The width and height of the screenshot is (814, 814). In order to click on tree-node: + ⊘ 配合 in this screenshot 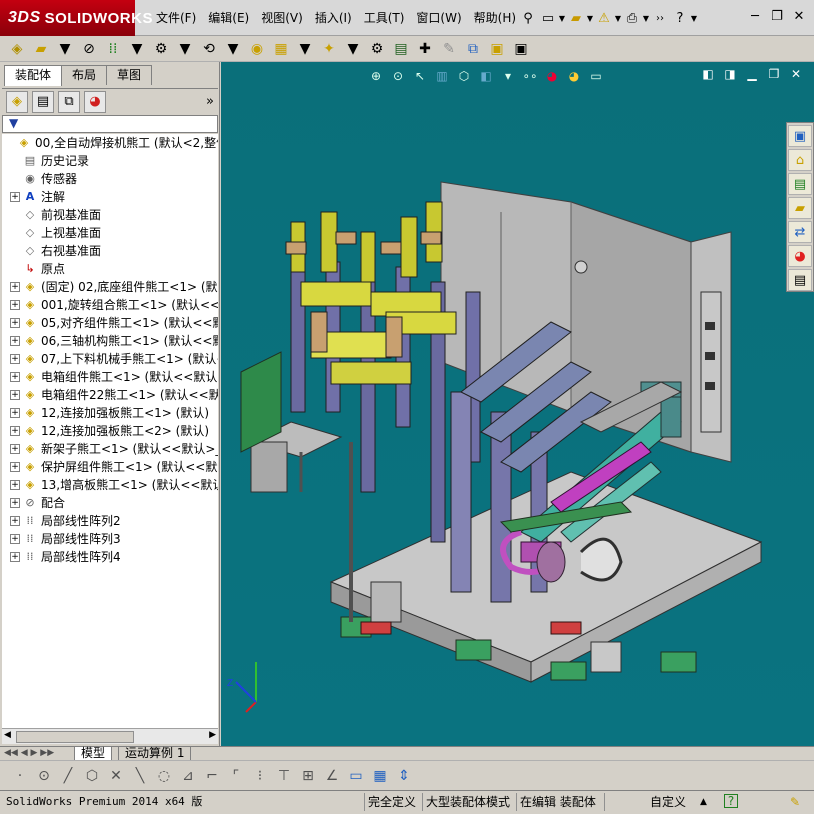, I will do `click(110, 503)`.